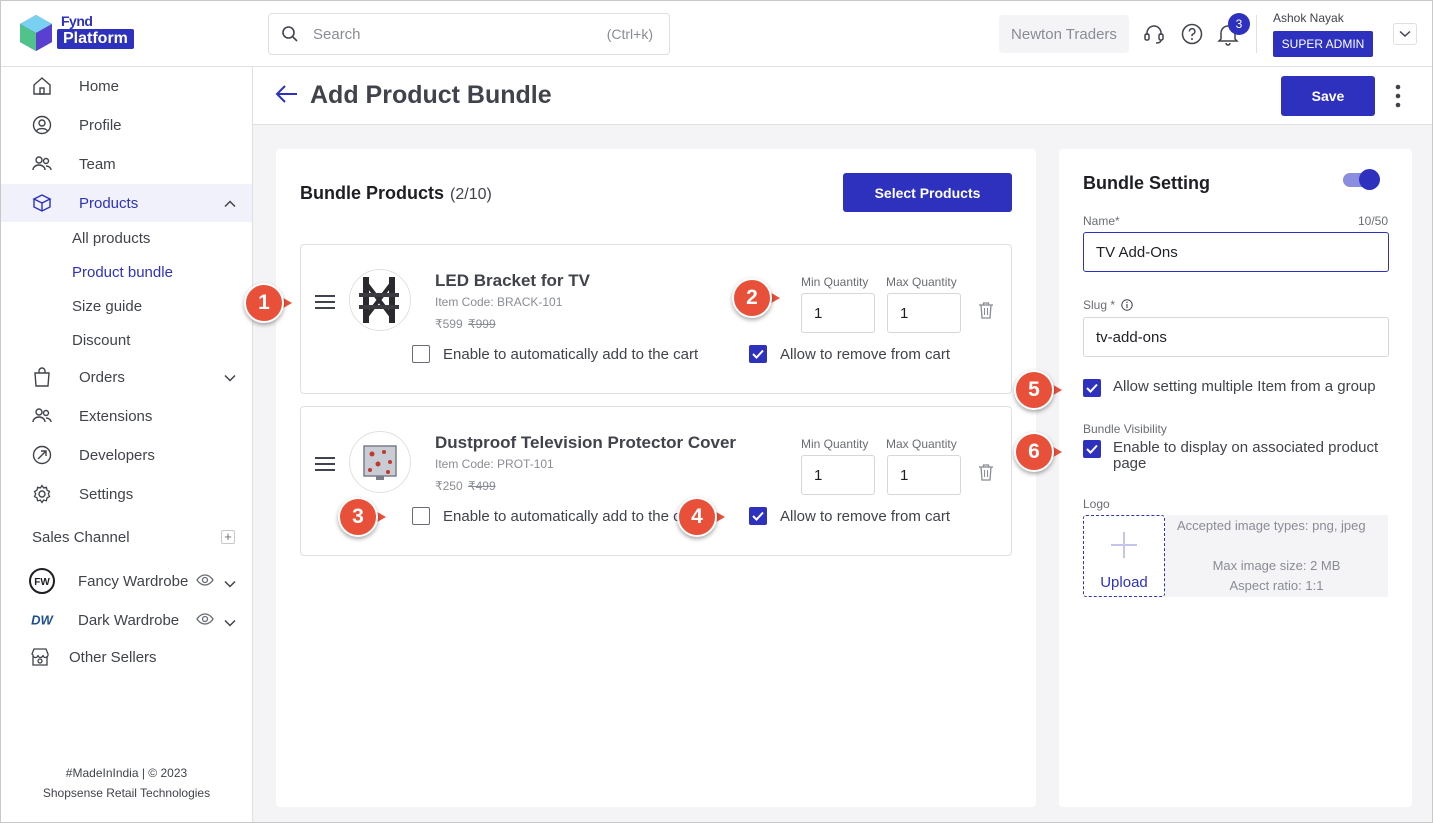 The image size is (1433, 823). Describe the element at coordinates (122, 272) in the screenshot. I see `sidebar-subitem-product-bundle: Product bundle` at that location.